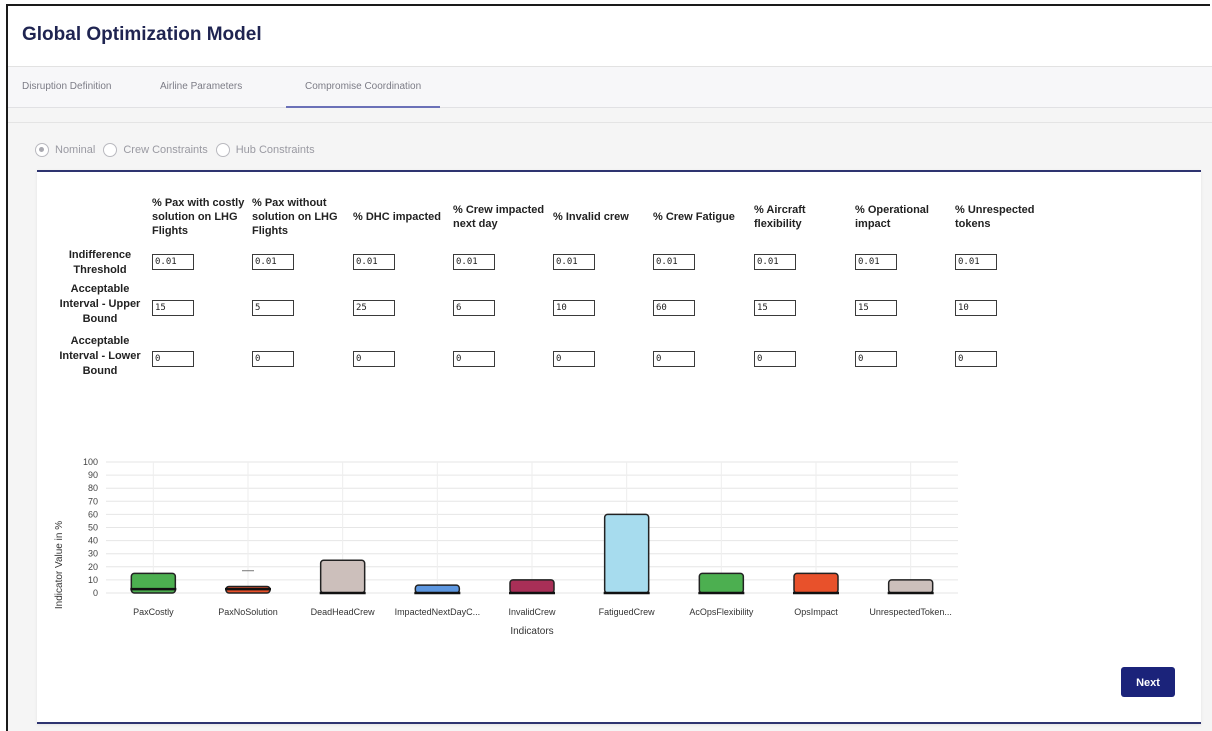 The height and width of the screenshot is (731, 1212). I want to click on y-tick-label: 40, so click(93, 541).